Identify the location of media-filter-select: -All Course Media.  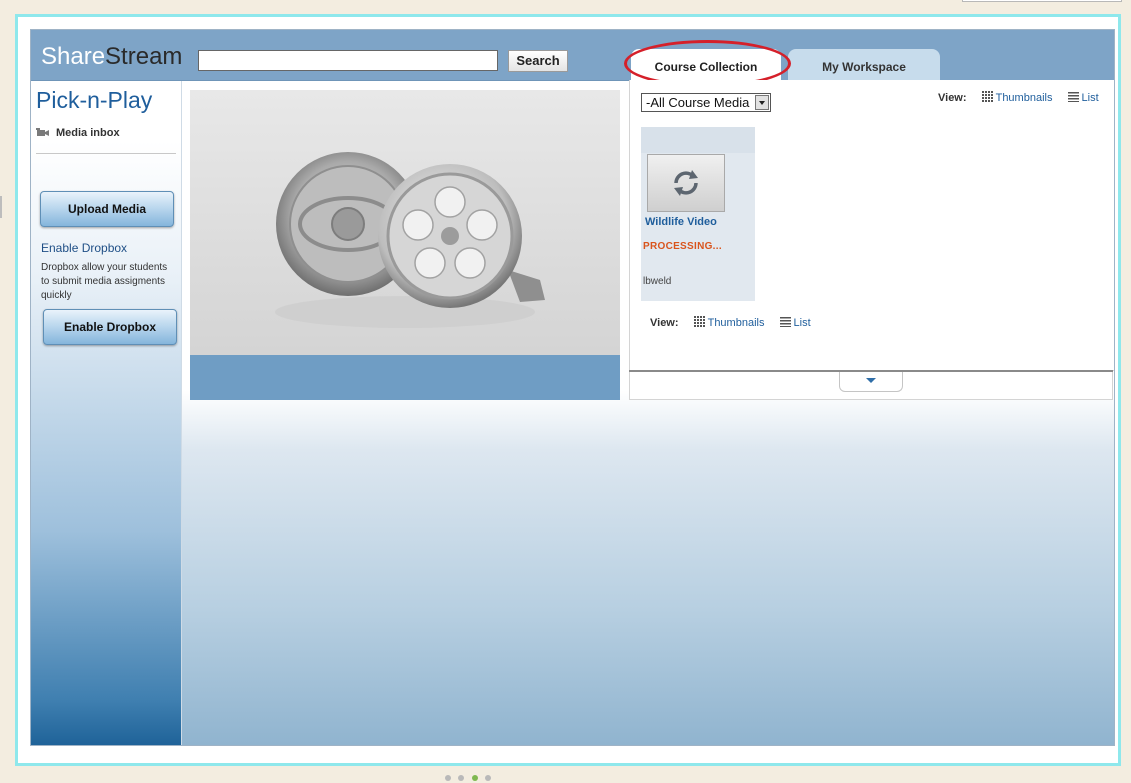
(706, 102).